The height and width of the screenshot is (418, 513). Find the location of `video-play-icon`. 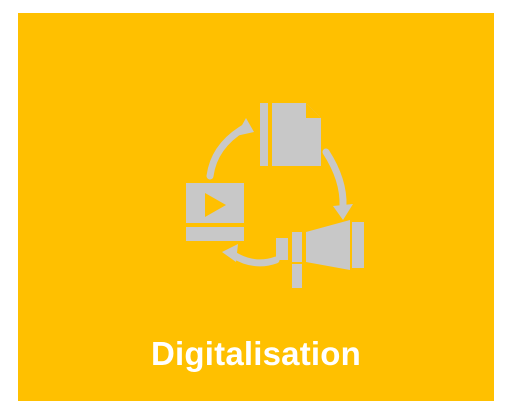

video-play-icon is located at coordinates (215, 212).